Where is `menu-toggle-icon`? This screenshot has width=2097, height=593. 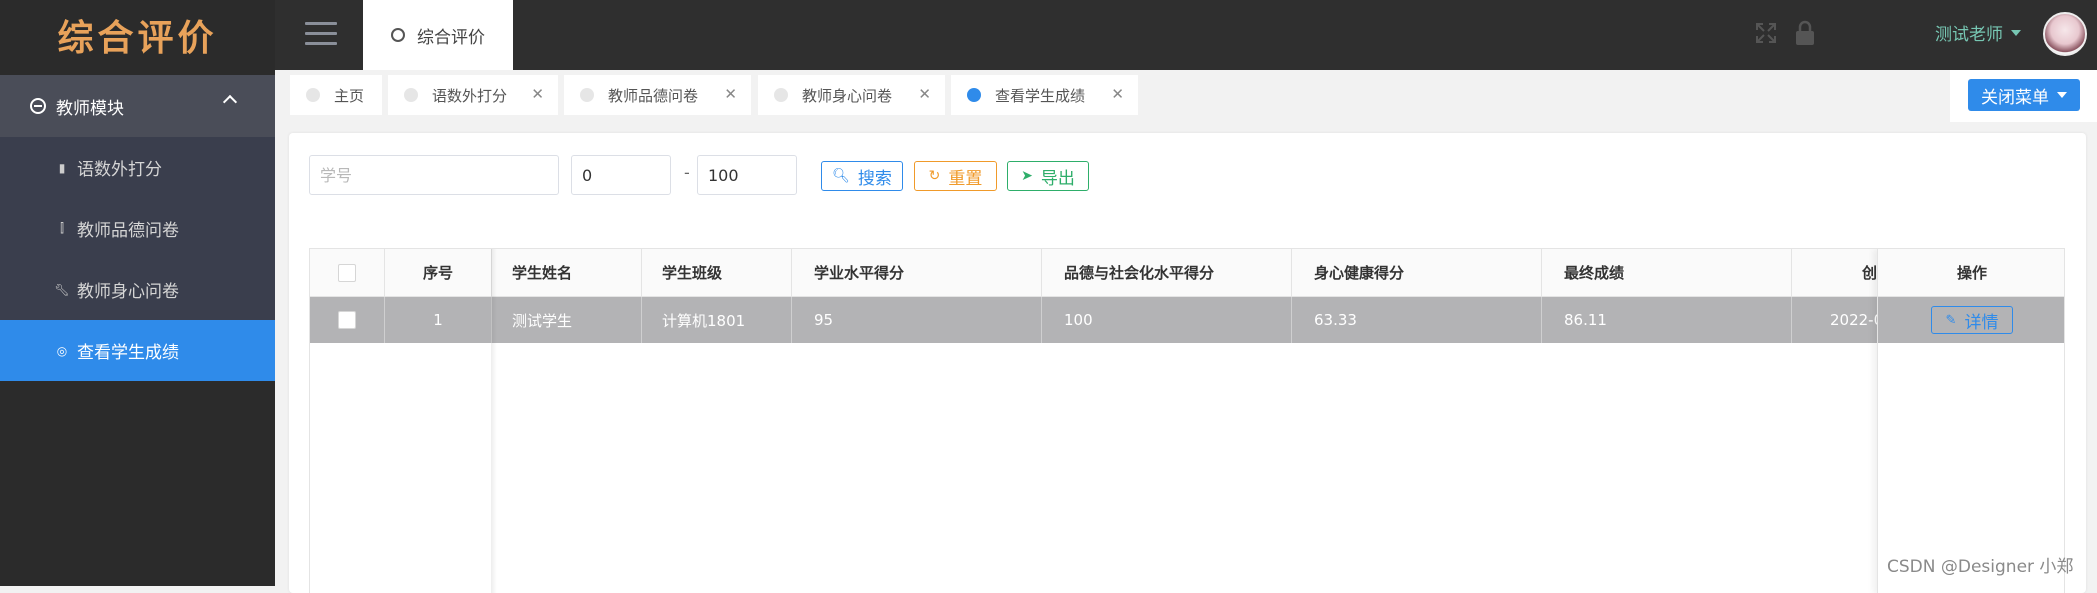 menu-toggle-icon is located at coordinates (321, 34).